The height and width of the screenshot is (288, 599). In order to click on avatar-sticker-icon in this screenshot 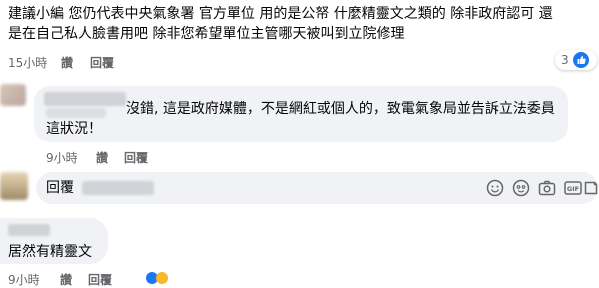, I will do `click(521, 188)`.